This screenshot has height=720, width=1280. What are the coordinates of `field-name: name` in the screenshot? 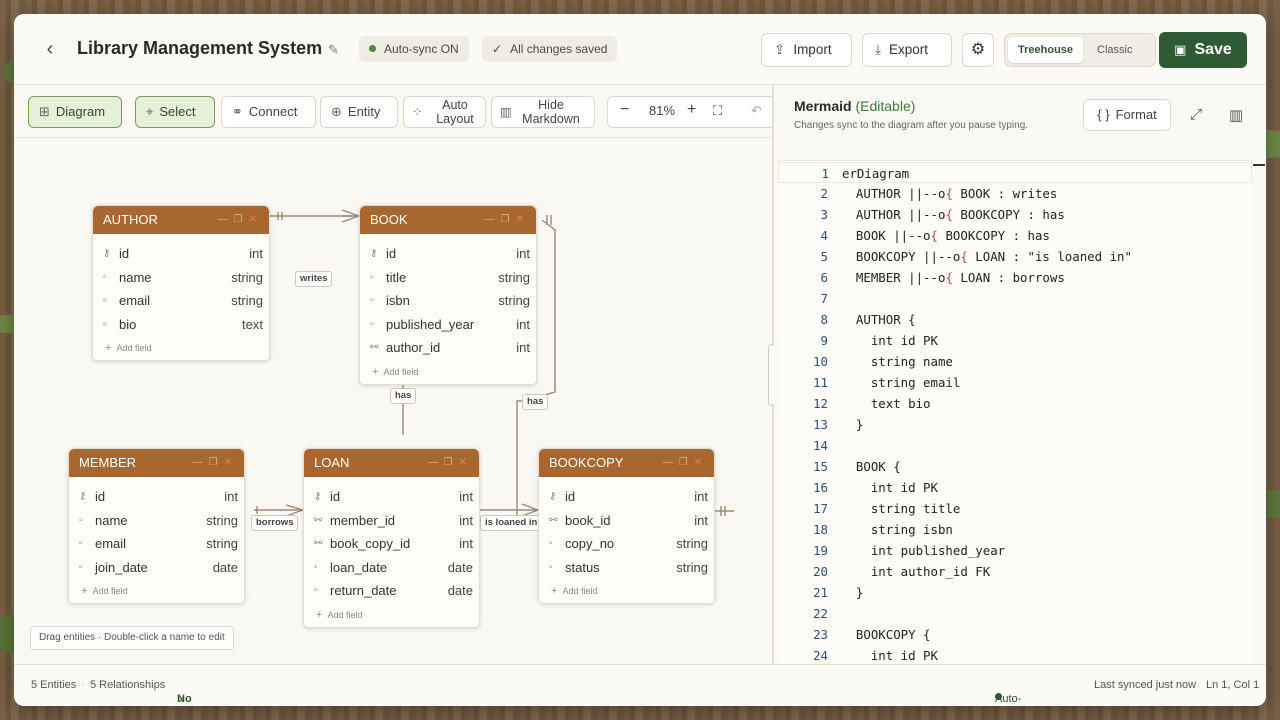 It's located at (135, 278).